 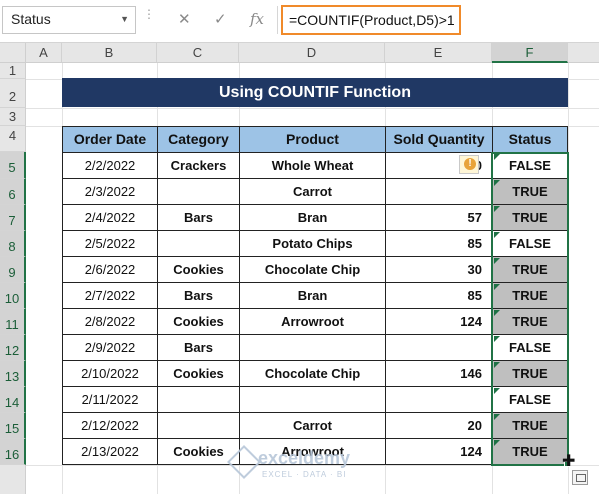 I want to click on cell-product: Potato Chips, so click(x=312, y=243).